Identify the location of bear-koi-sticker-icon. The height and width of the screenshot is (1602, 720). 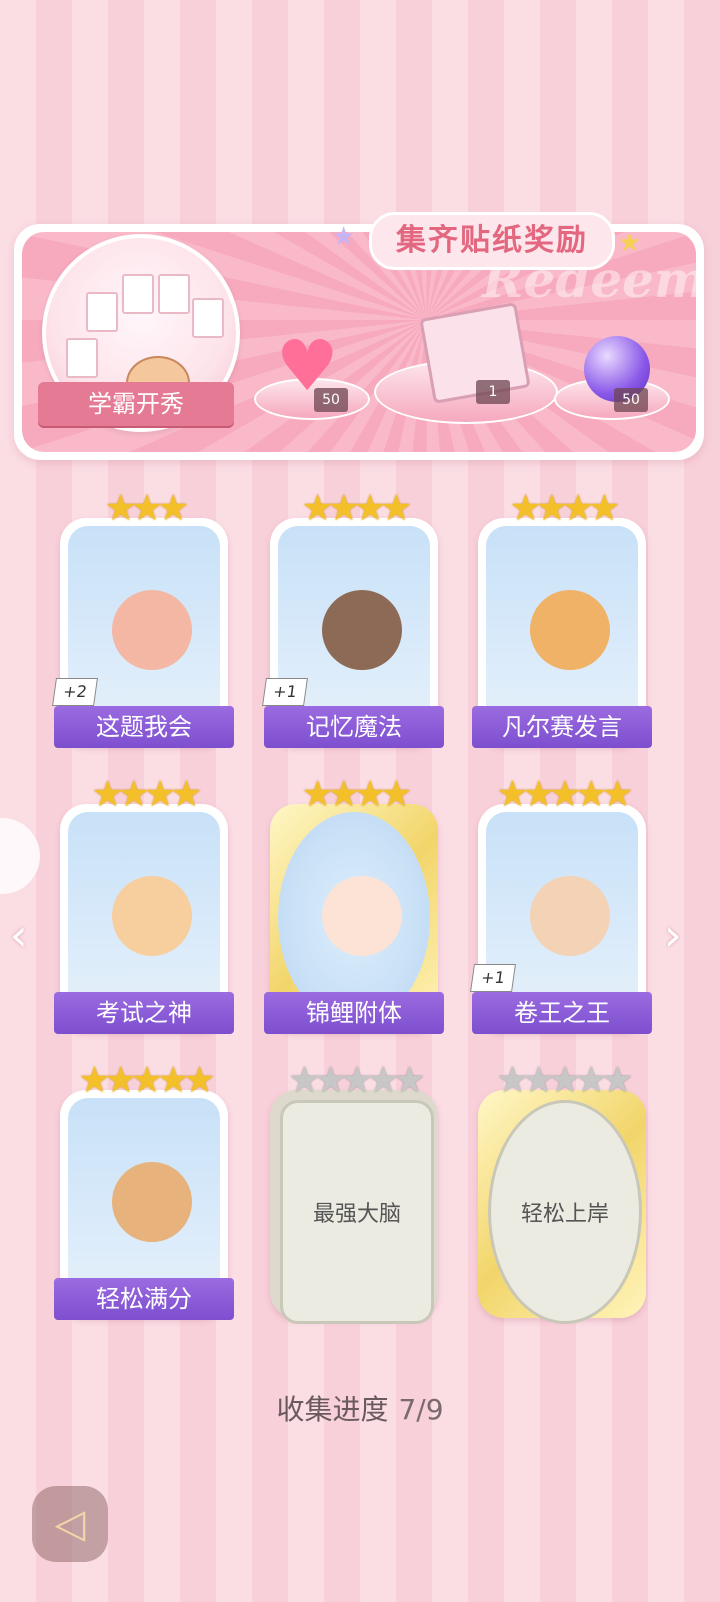
(362, 916).